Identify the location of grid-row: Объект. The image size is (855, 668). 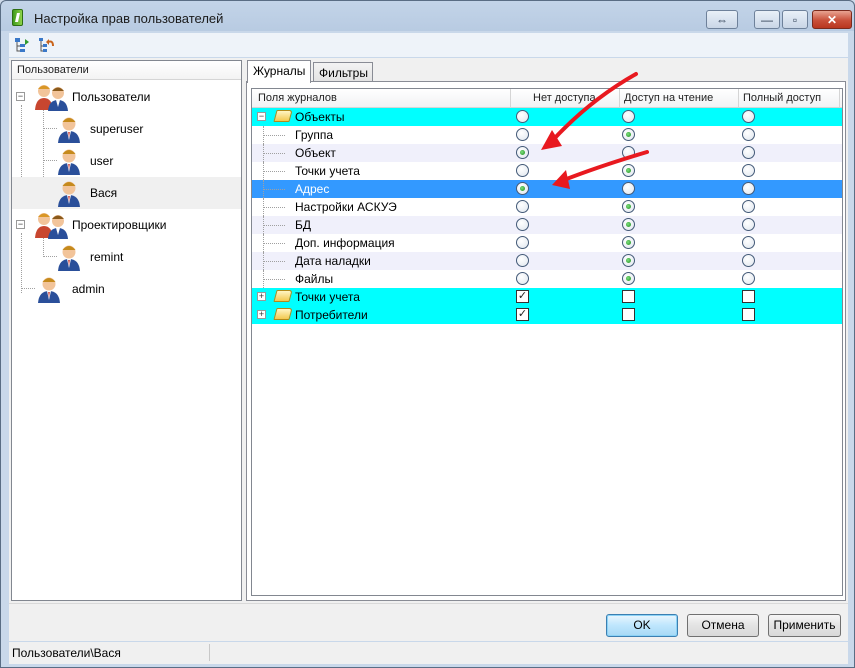
(547, 153).